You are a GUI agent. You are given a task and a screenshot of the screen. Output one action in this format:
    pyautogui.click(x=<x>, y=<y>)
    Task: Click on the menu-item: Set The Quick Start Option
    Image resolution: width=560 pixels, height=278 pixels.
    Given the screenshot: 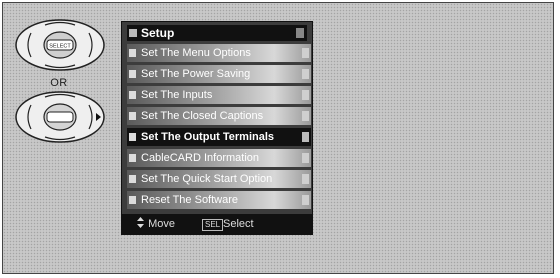 What is the action you would take?
    pyautogui.click(x=219, y=179)
    